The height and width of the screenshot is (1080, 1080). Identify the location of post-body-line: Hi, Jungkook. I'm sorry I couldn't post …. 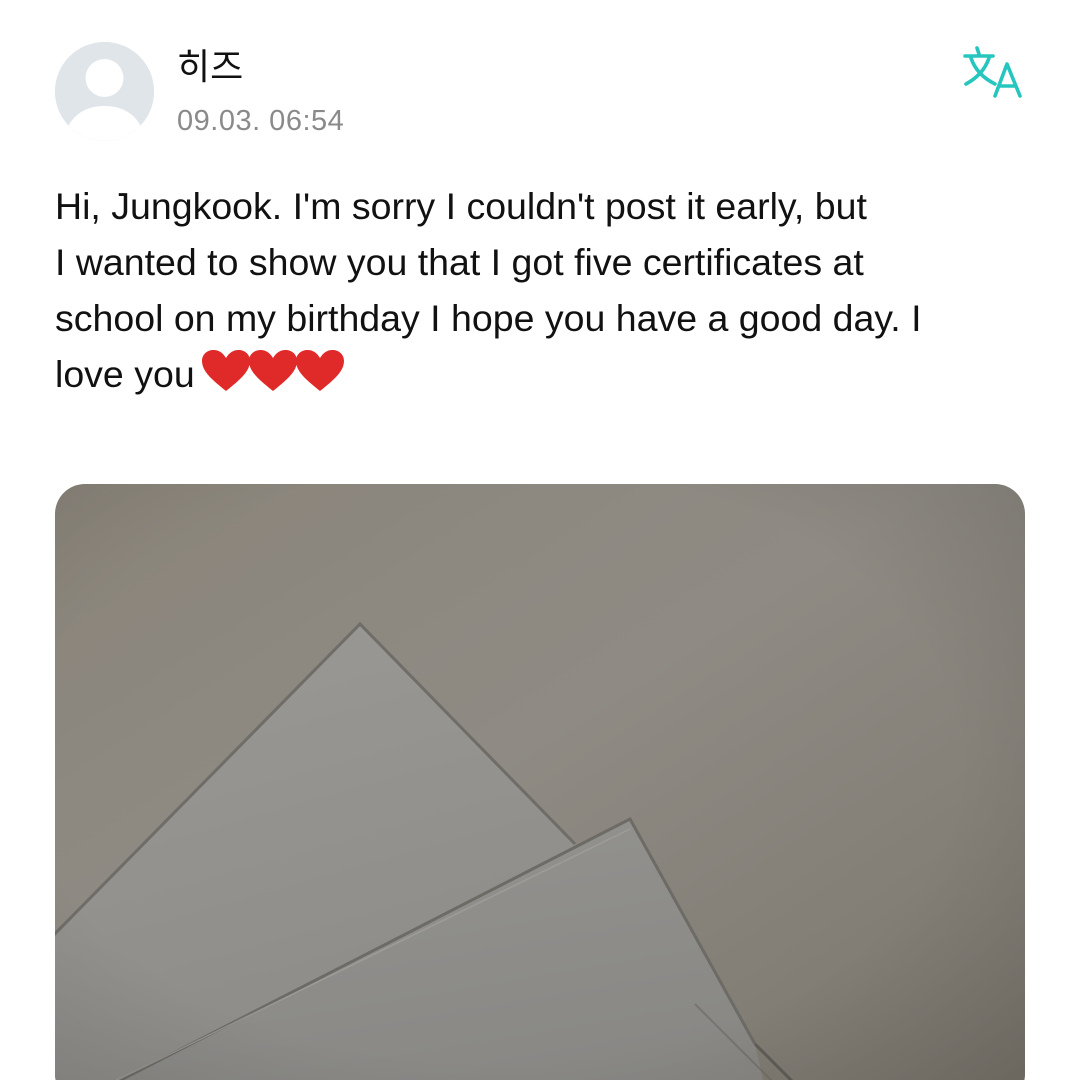
(461, 206).